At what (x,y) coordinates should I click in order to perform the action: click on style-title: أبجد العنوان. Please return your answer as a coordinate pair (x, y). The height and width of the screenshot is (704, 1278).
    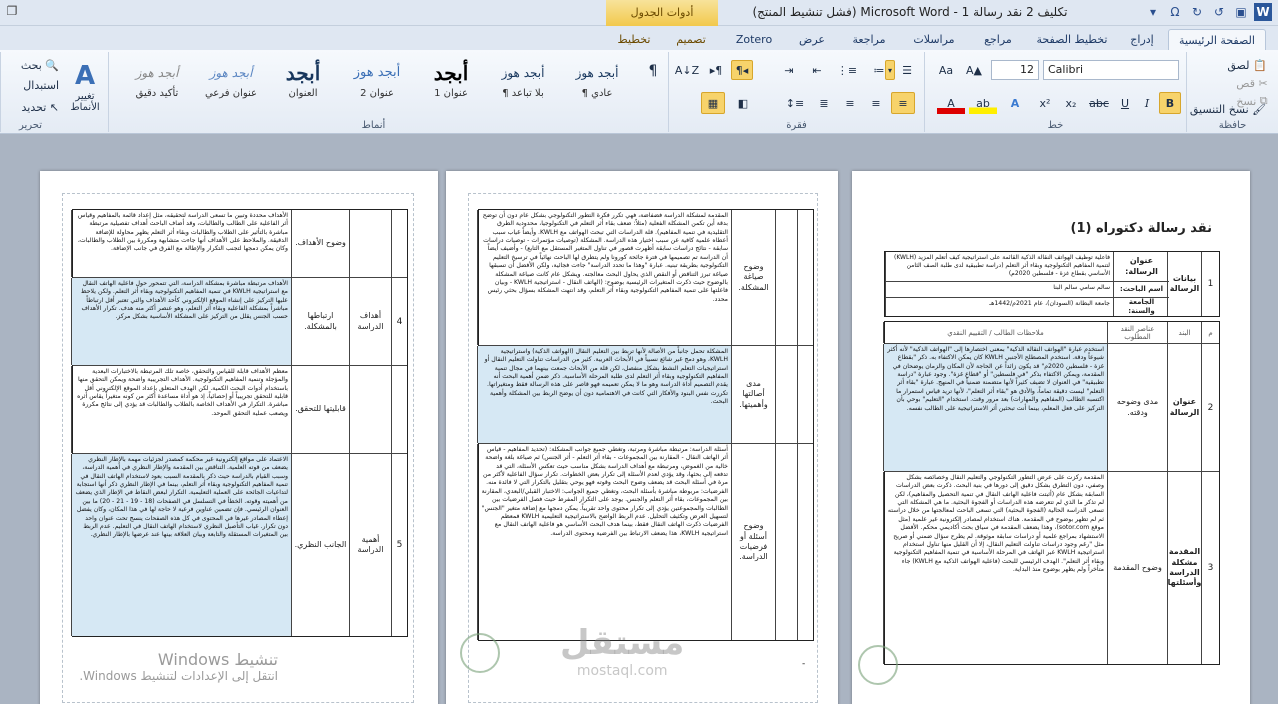
    Looking at the image, I should click on (303, 84).